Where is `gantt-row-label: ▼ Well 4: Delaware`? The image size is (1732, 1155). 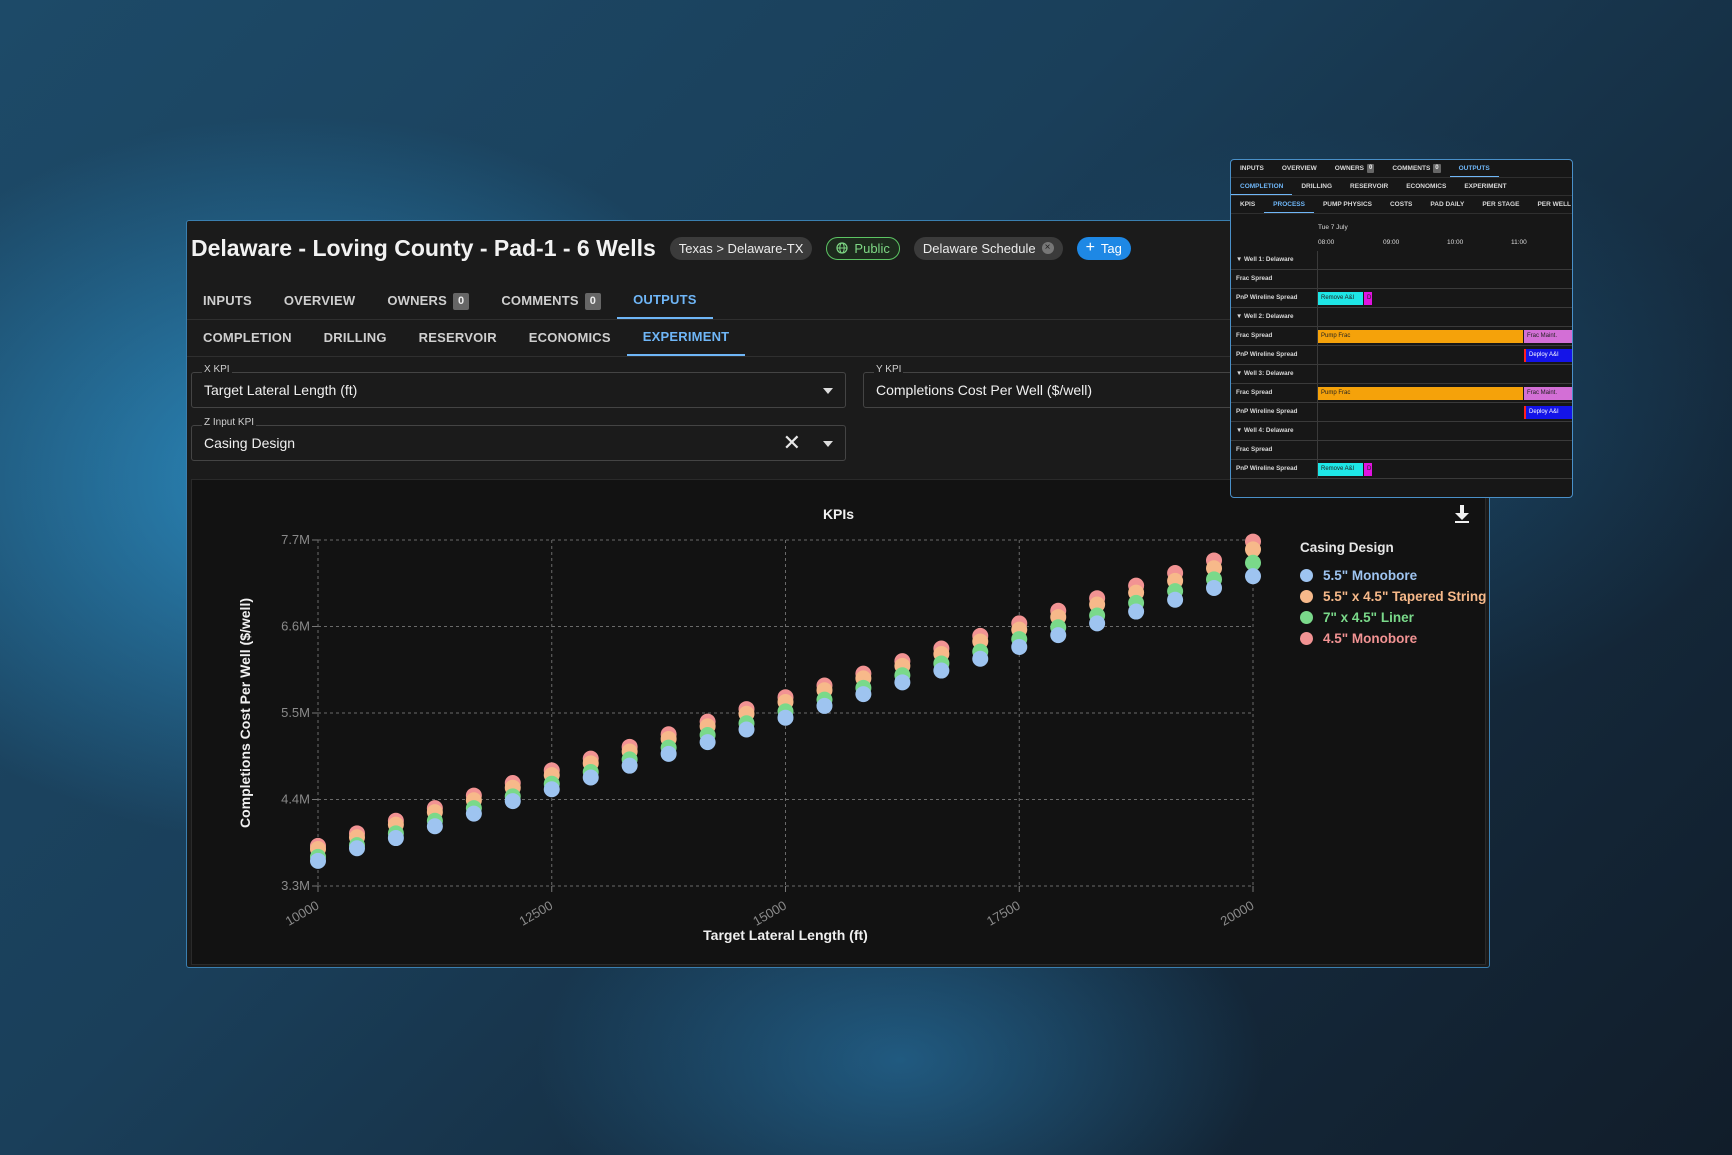
gantt-row-label: ▼ Well 4: Delaware is located at coordinates (1265, 430).